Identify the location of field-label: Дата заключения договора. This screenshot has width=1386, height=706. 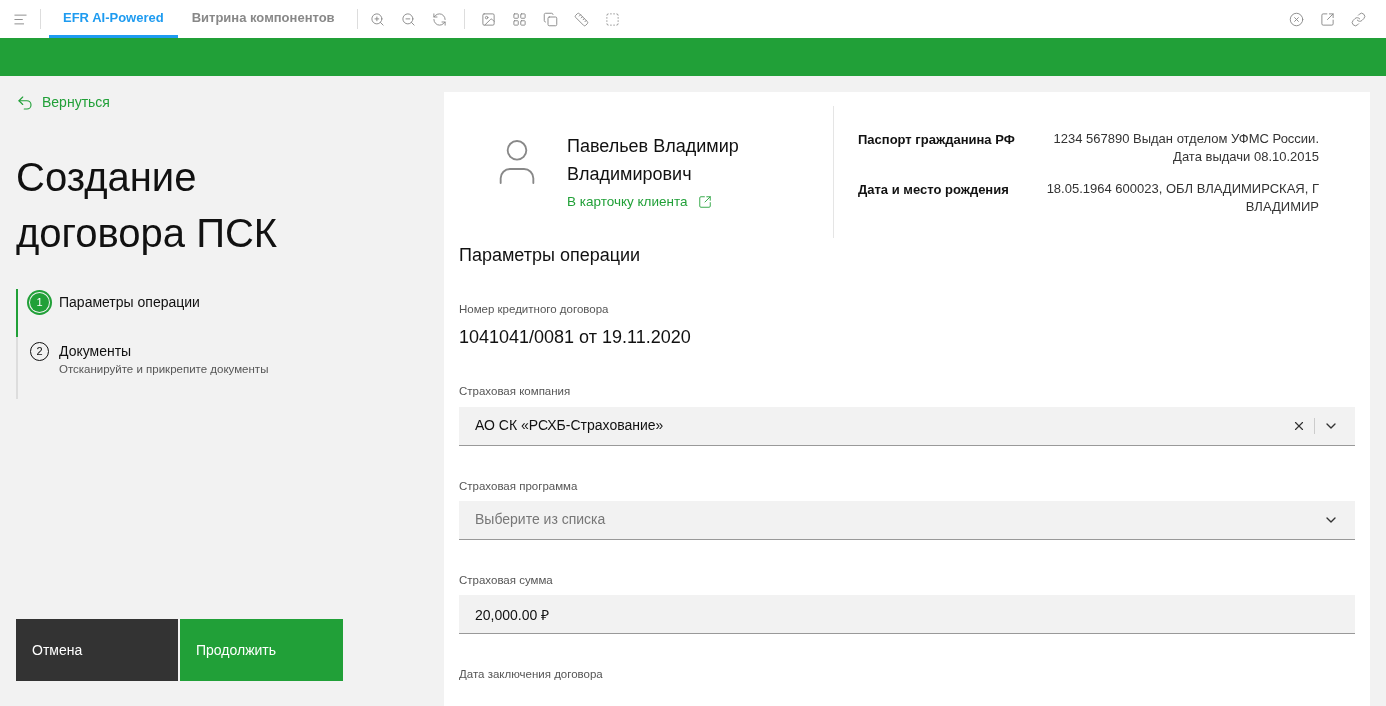
(531, 674).